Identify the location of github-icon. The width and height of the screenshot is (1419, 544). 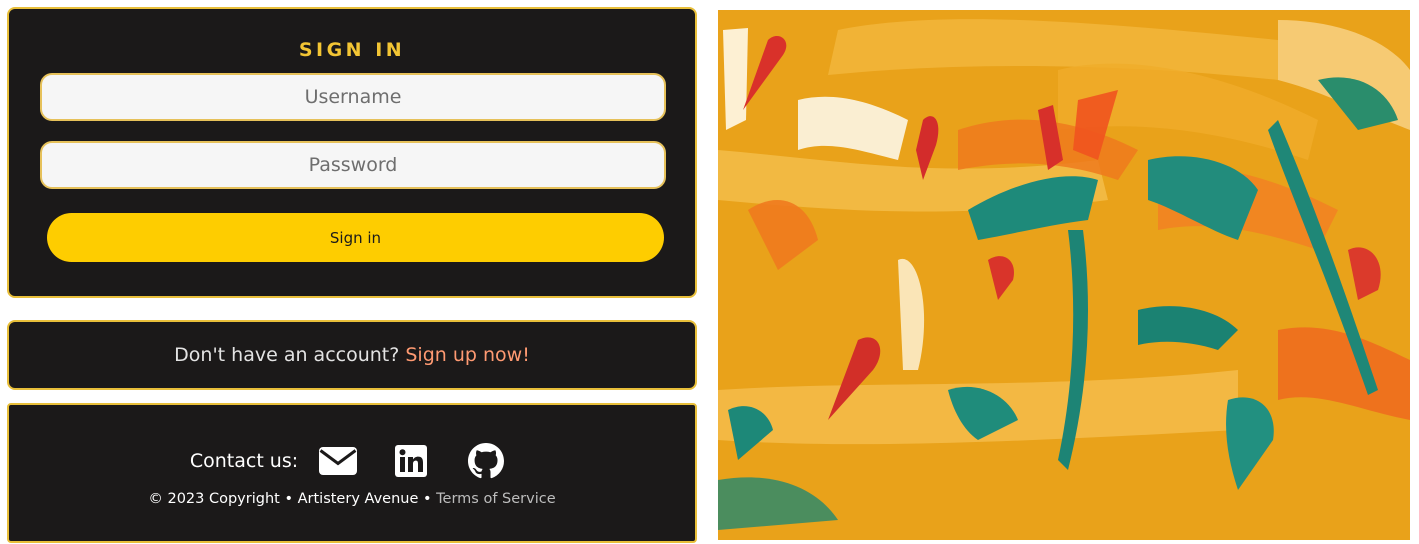
(486, 461).